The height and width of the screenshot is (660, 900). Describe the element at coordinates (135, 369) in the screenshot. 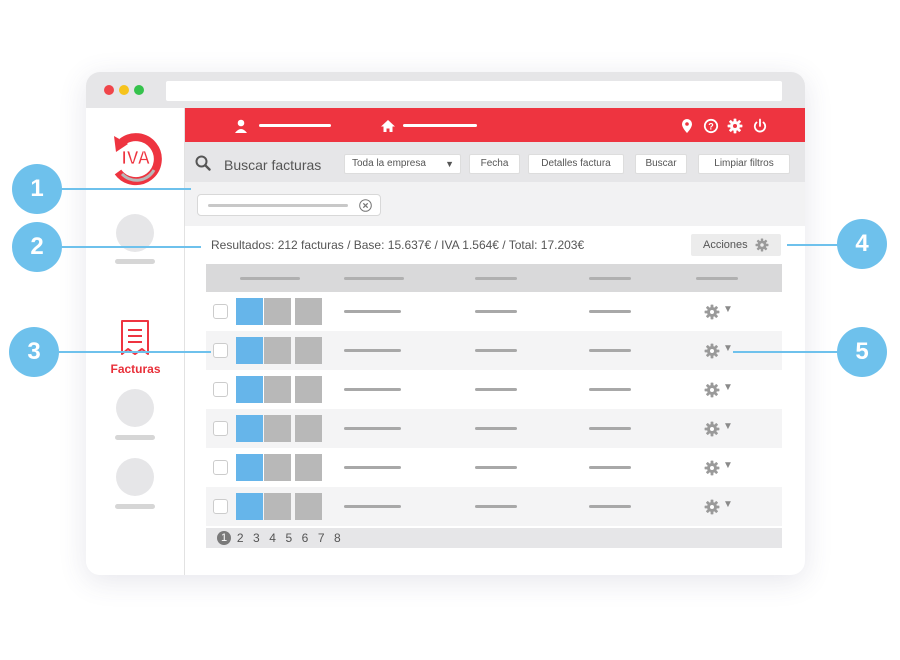

I see `sidebar-item-facturas: Facturas` at that location.